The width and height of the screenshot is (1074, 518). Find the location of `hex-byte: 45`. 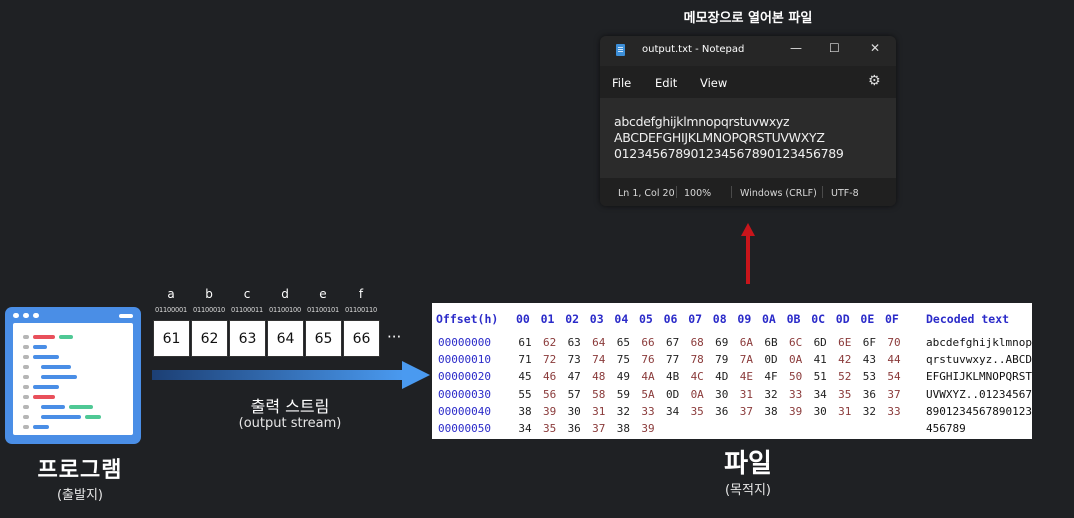

hex-byte: 45 is located at coordinates (525, 377).